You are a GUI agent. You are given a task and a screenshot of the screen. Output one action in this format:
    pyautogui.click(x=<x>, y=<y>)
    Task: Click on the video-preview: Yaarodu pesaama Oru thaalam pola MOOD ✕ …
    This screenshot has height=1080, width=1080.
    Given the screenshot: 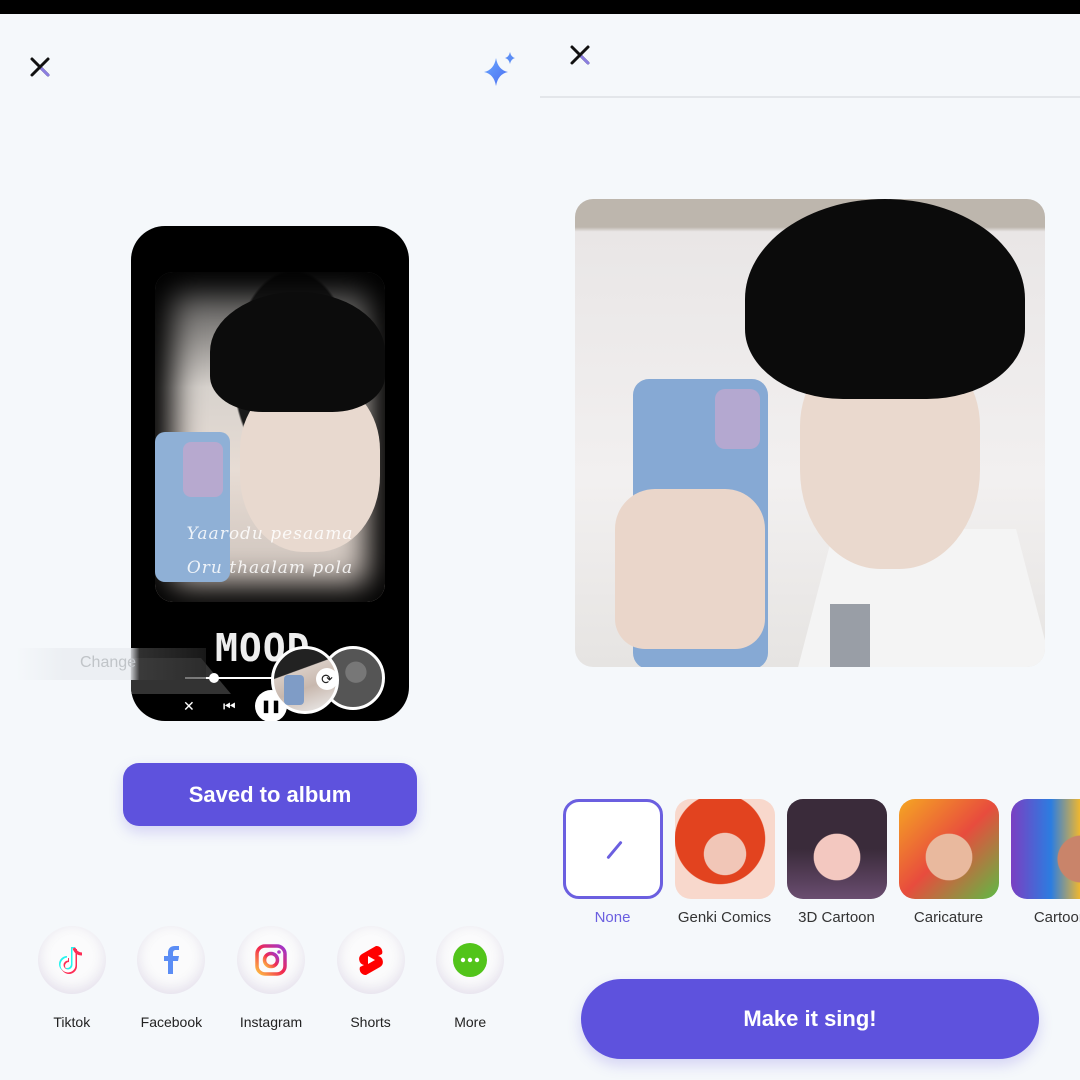 What is the action you would take?
    pyautogui.click(x=270, y=473)
    